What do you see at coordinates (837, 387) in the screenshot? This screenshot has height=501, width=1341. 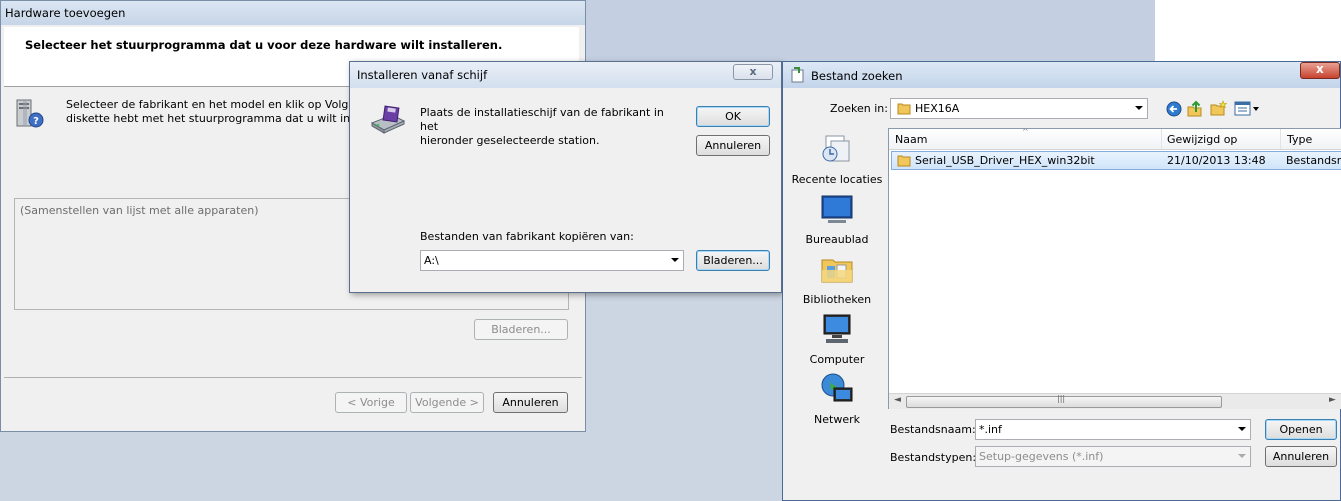 I see `network-icon` at bounding box center [837, 387].